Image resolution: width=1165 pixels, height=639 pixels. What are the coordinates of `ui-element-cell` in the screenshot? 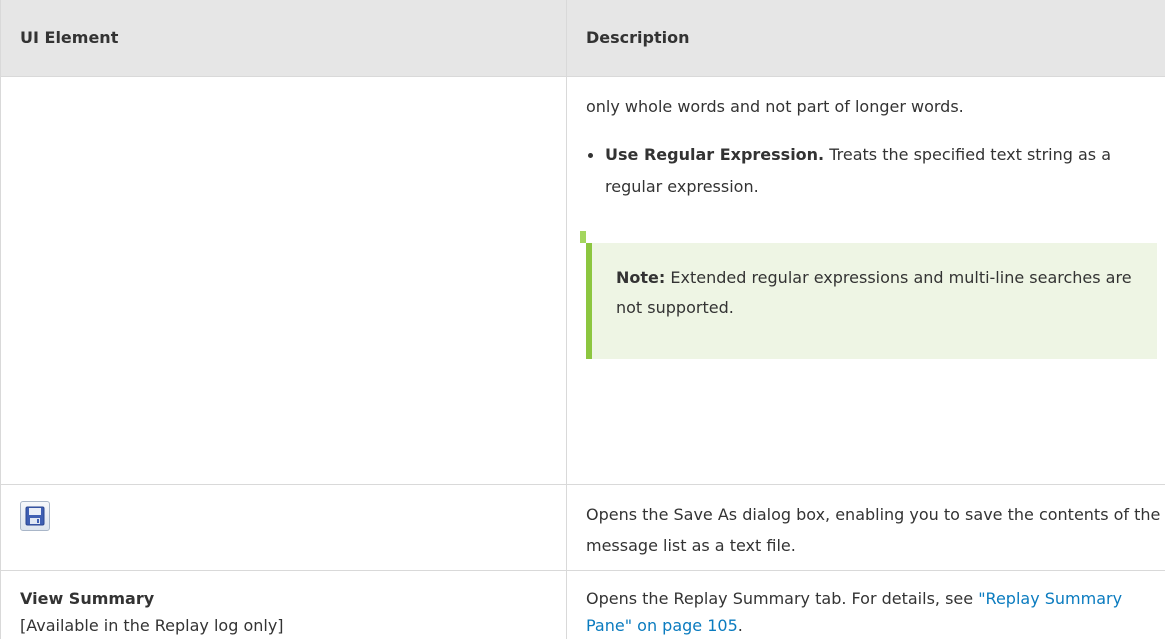 It's located at (284, 527).